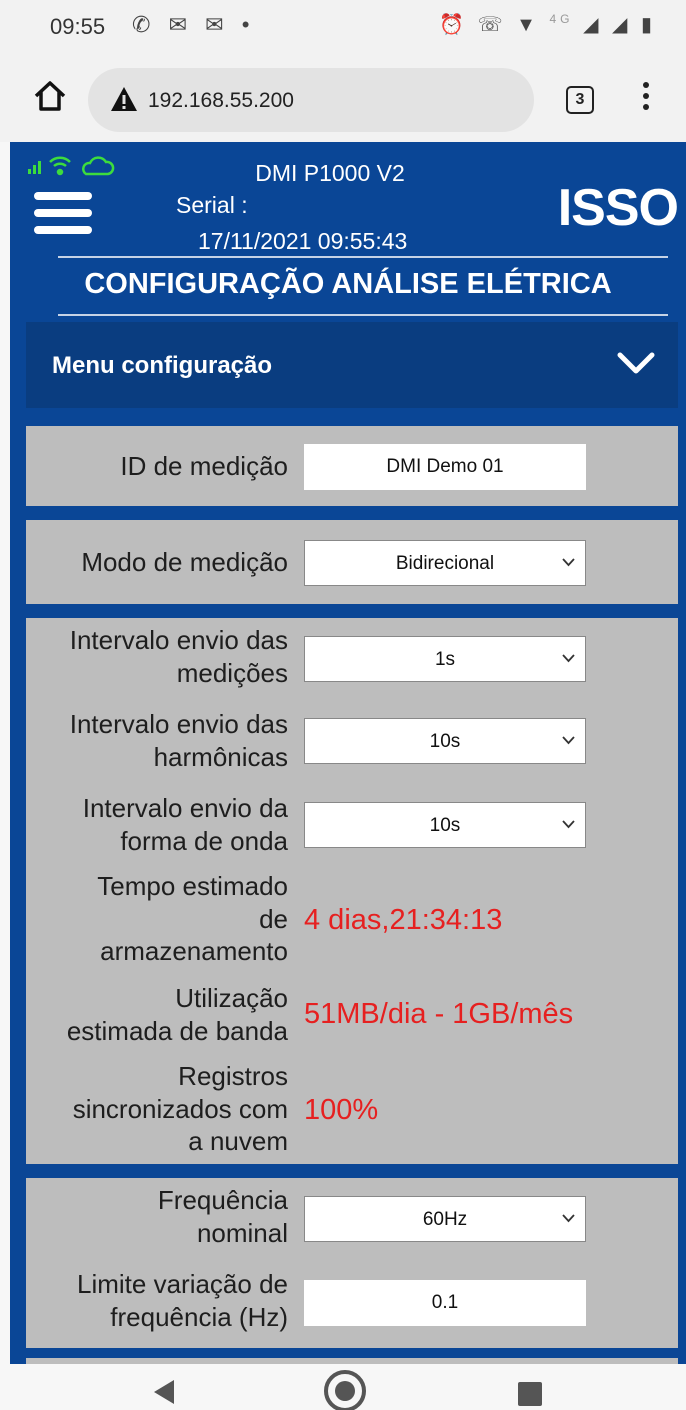 This screenshot has height=1410, width=686. I want to click on measurement-mode-select: Bidirecional, so click(445, 563).